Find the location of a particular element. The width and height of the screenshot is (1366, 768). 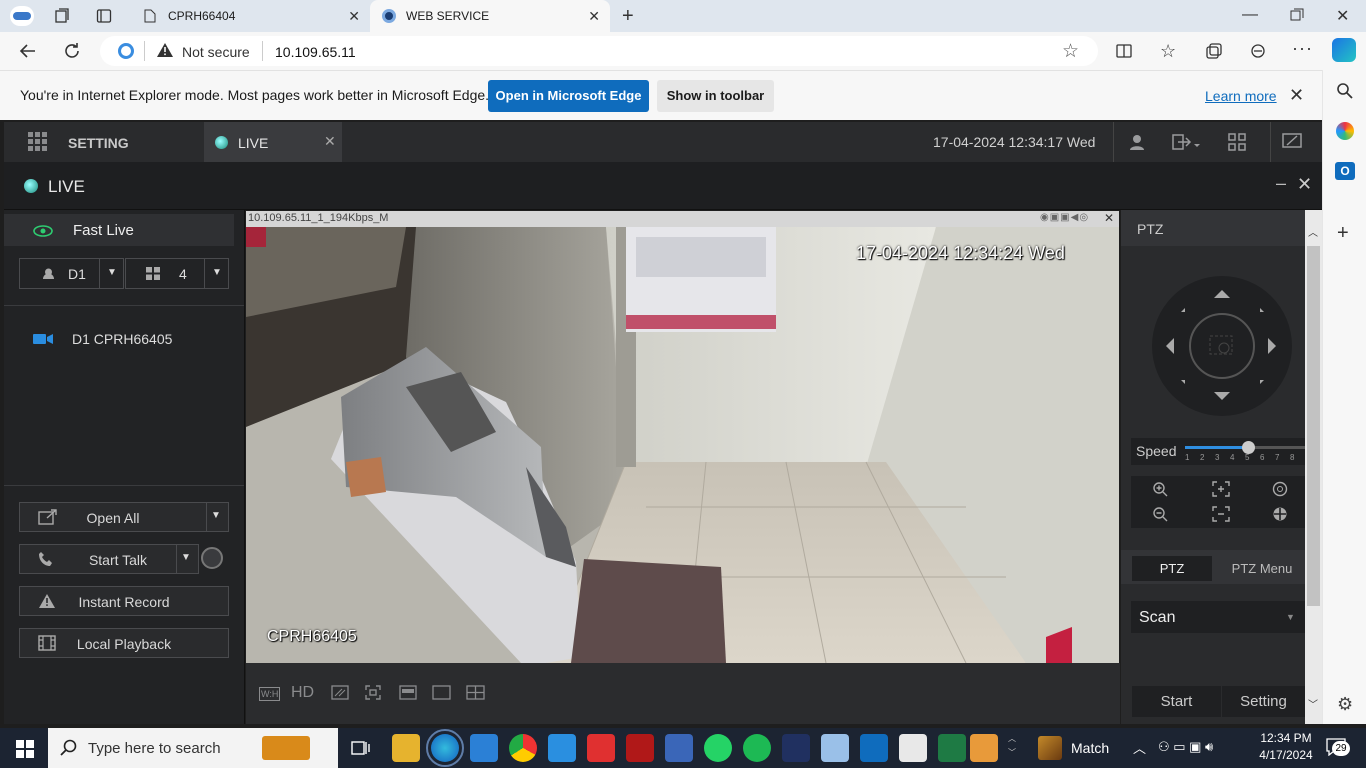

windows-start-icon is located at coordinates (25, 749).